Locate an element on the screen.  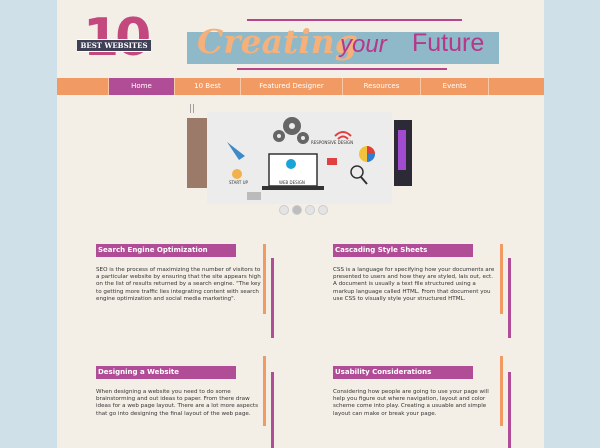
slider-next-image is located at coordinates (403, 153).